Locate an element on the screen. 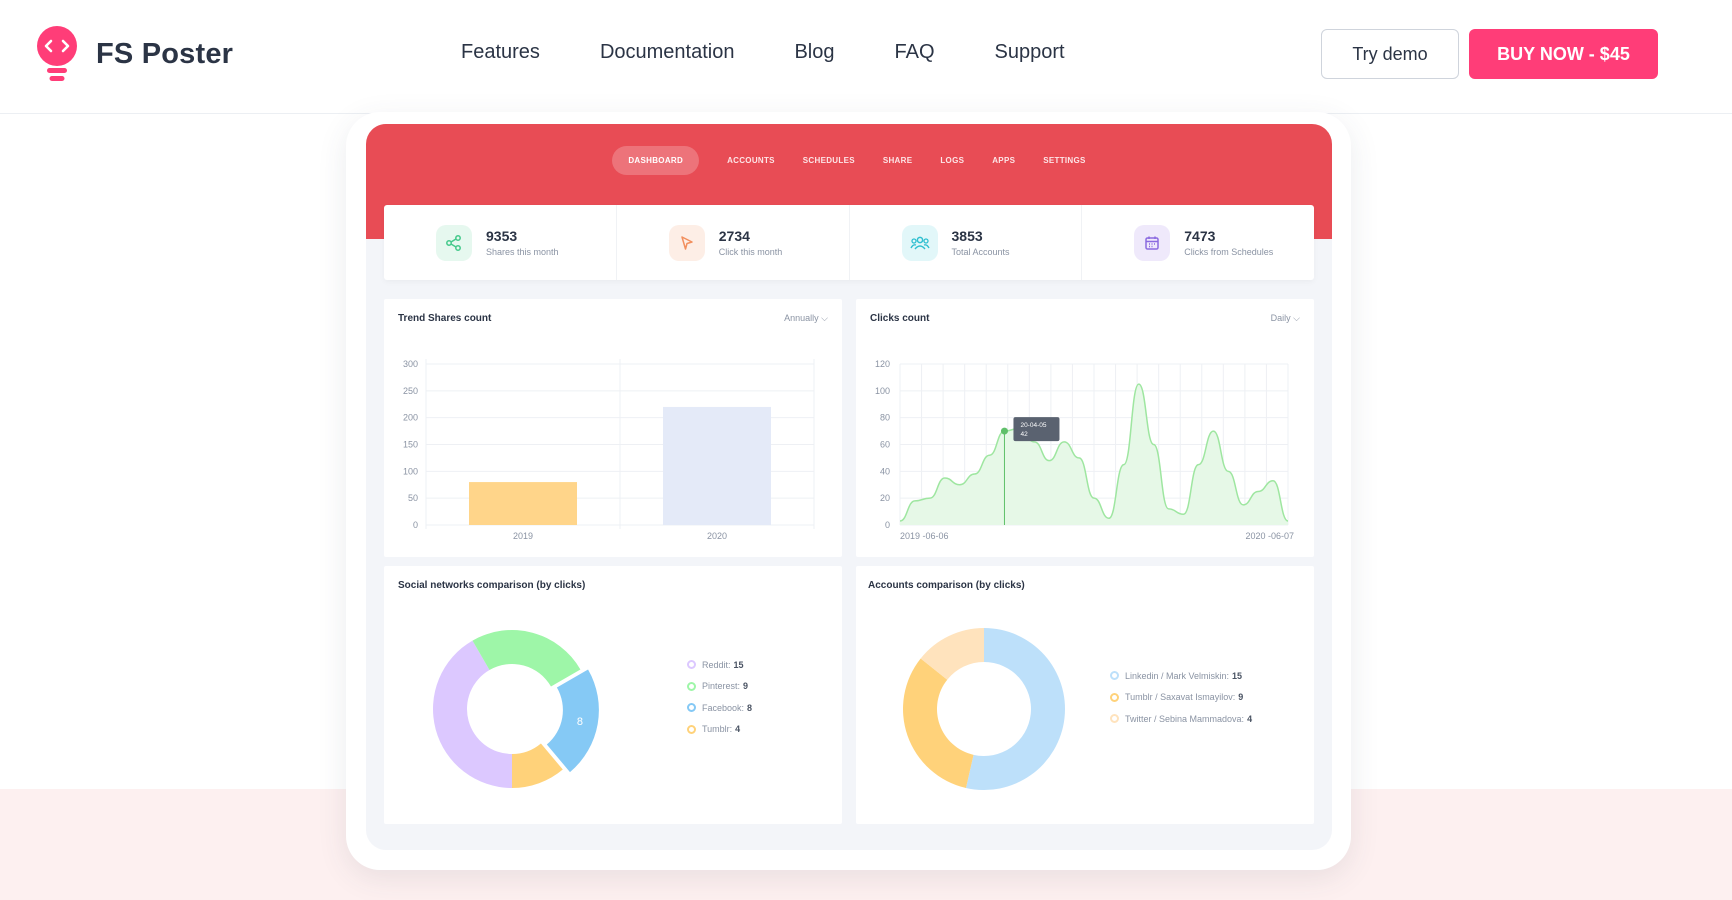 This screenshot has height=900, width=1732. stat-value: 7473 is located at coordinates (1200, 236).